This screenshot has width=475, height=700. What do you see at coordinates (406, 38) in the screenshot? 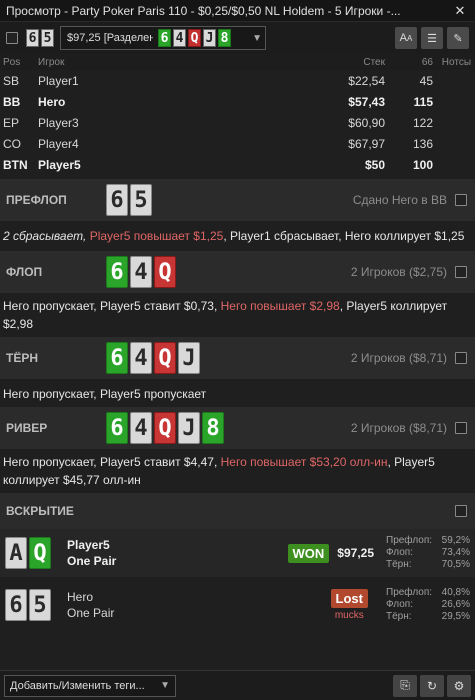
I see `font-size-icon: AA` at bounding box center [406, 38].